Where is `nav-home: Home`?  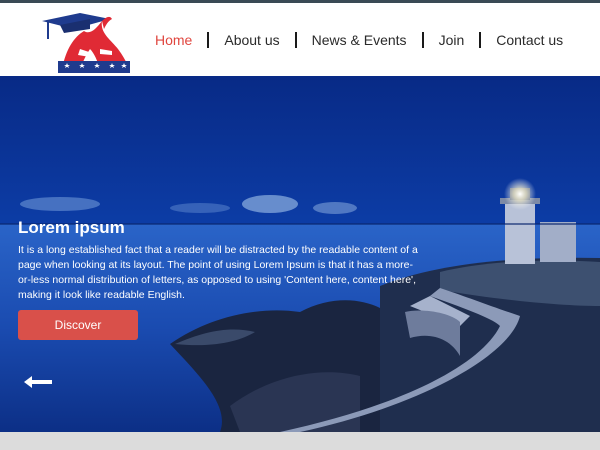
nav-home: Home is located at coordinates (173, 40).